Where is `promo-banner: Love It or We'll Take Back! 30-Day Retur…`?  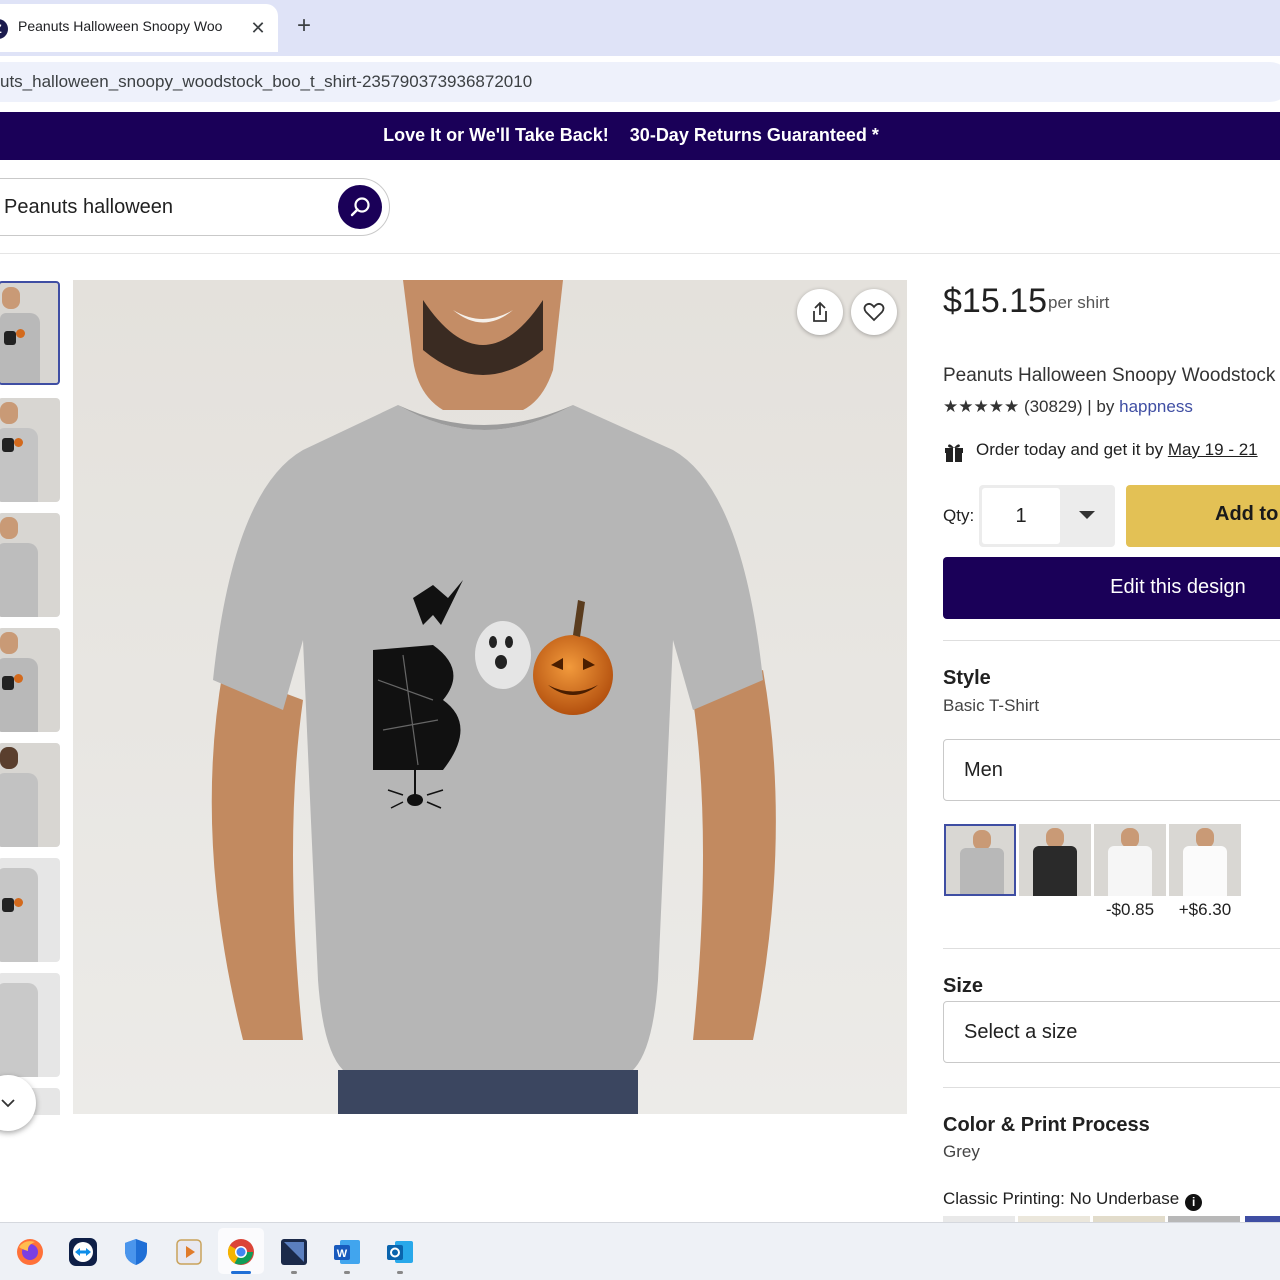 promo-banner: Love It or We'll Take Back! 30-Day Retur… is located at coordinates (640, 136).